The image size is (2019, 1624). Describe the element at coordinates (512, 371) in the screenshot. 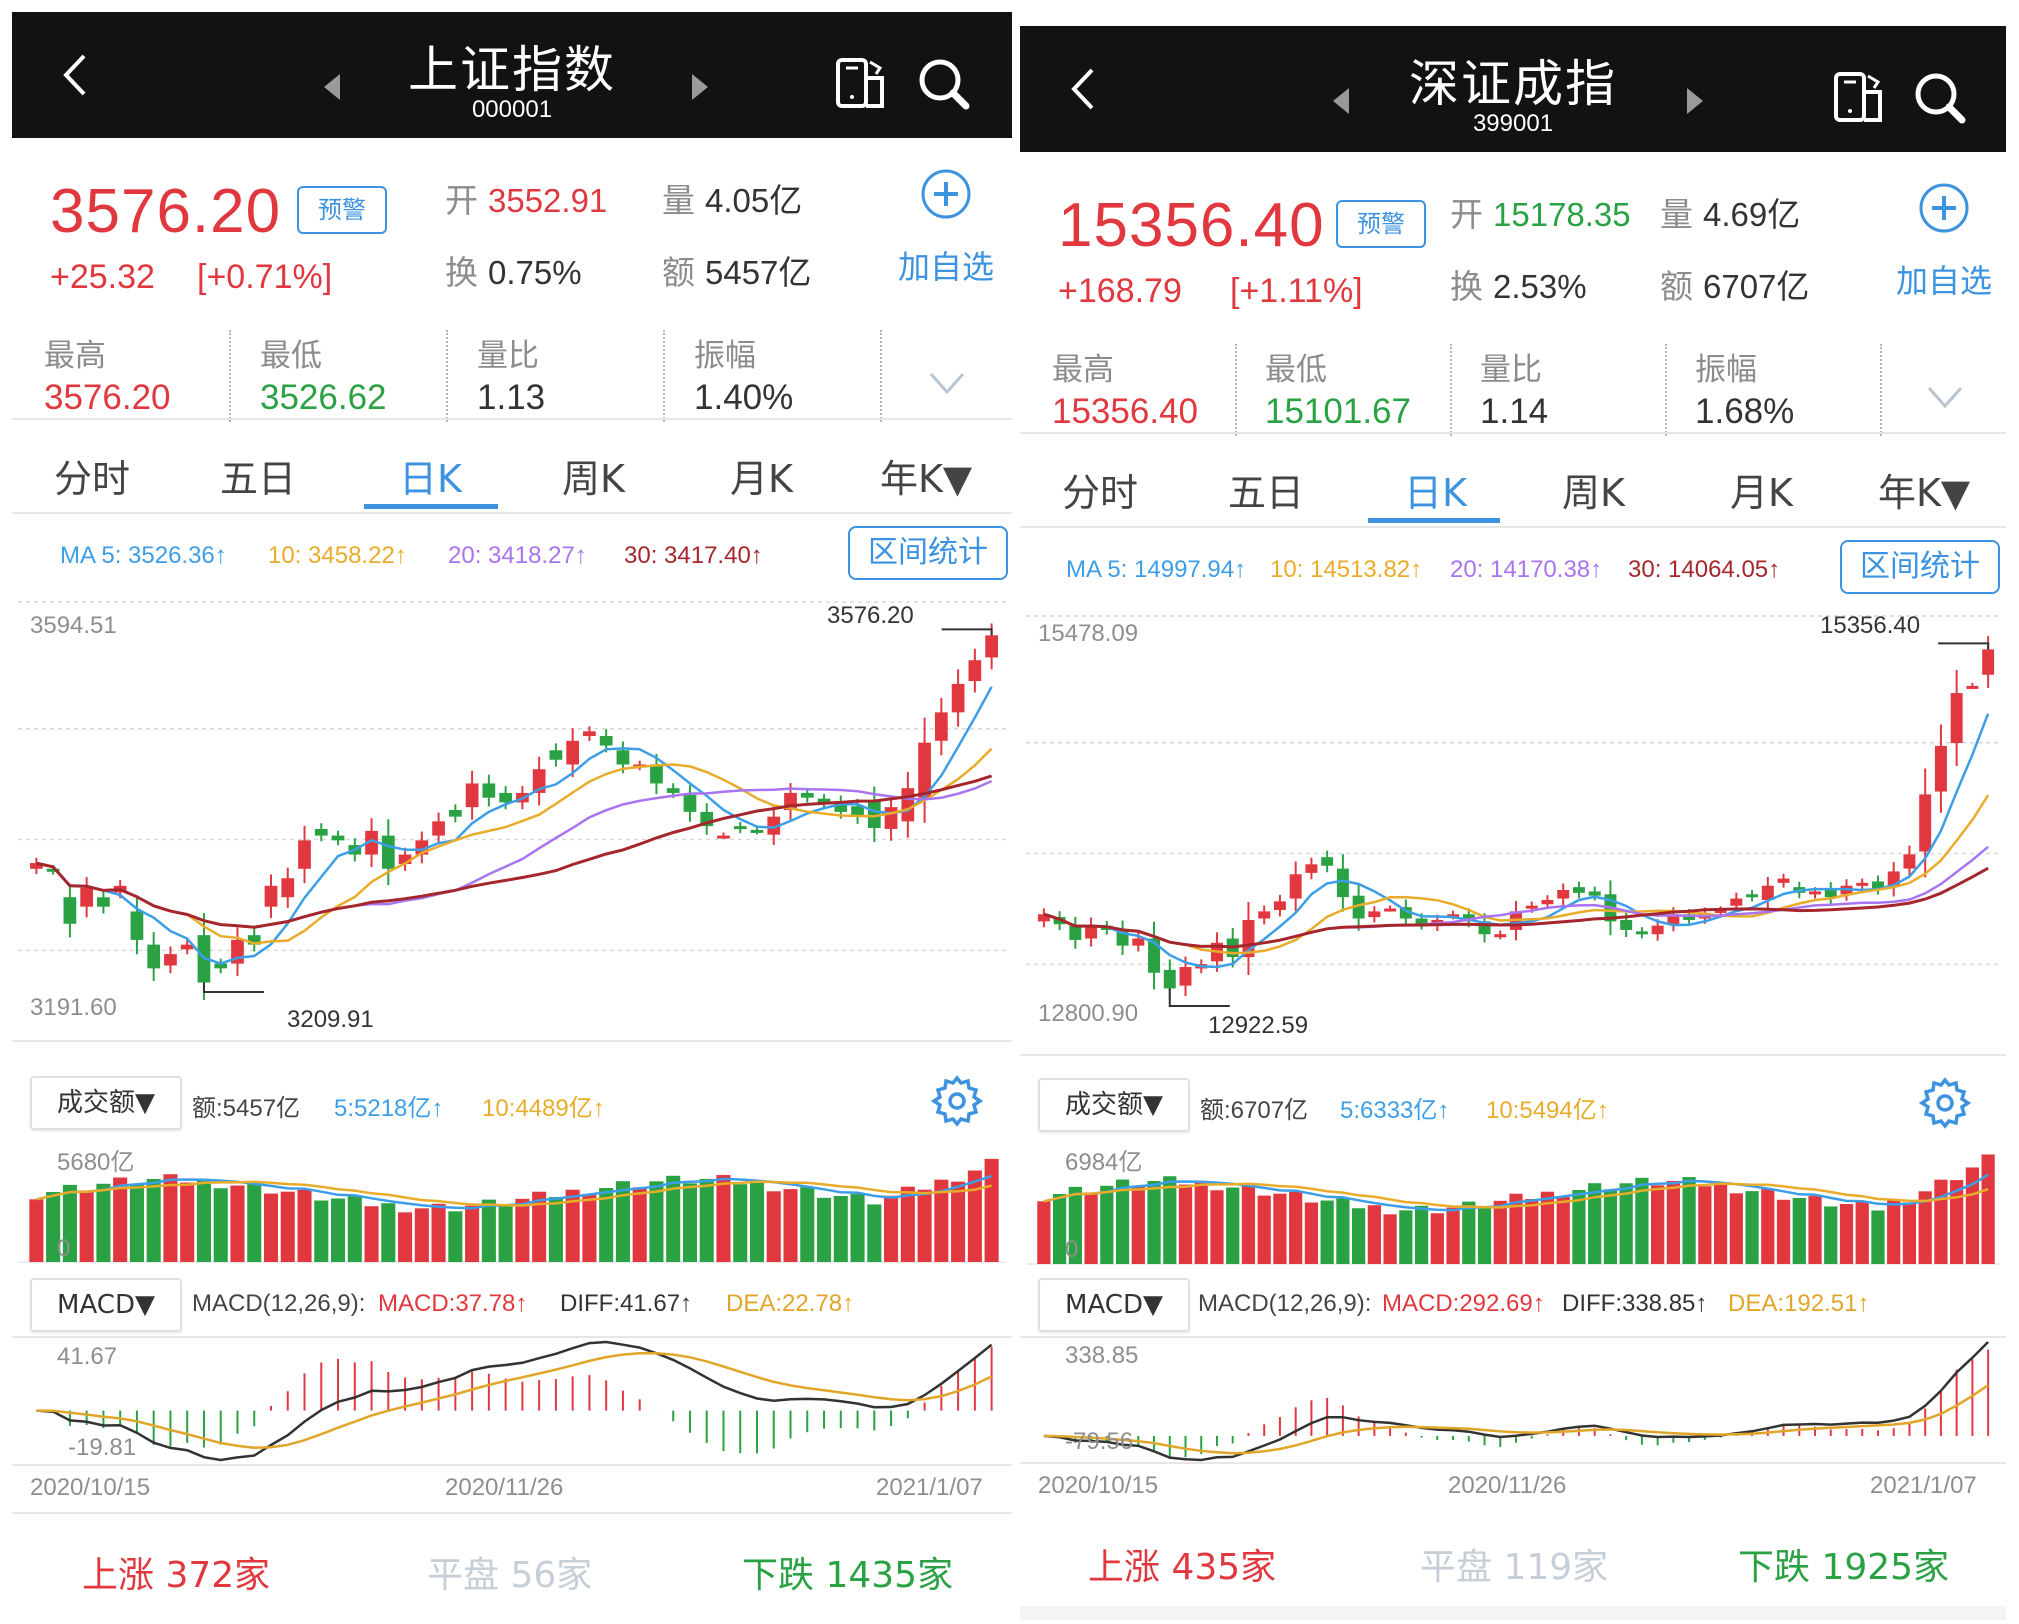

I see `stats-row: 最高 3576.20 最低 3526.62 量比 1.13 振幅 1.40%` at that location.